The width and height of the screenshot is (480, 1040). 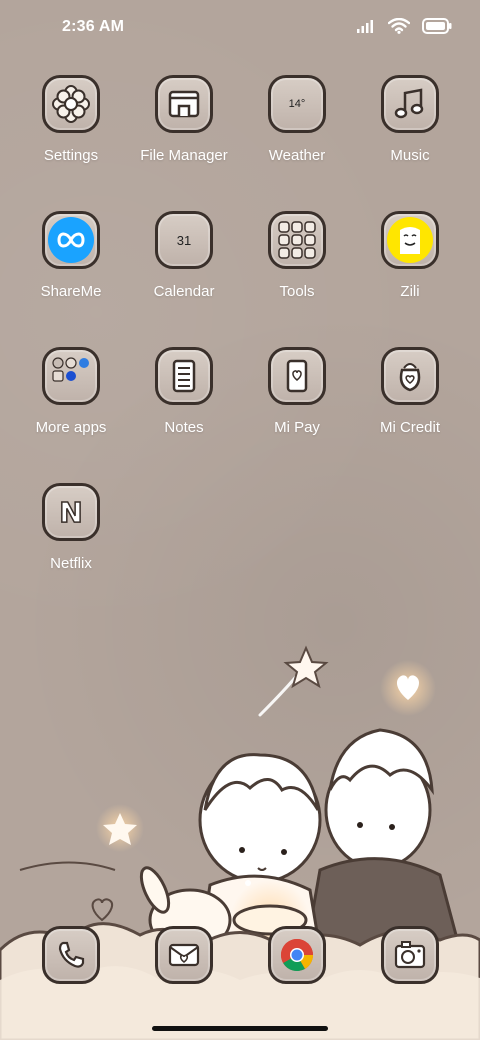 I want to click on netflix-letter: N, so click(x=71, y=512).